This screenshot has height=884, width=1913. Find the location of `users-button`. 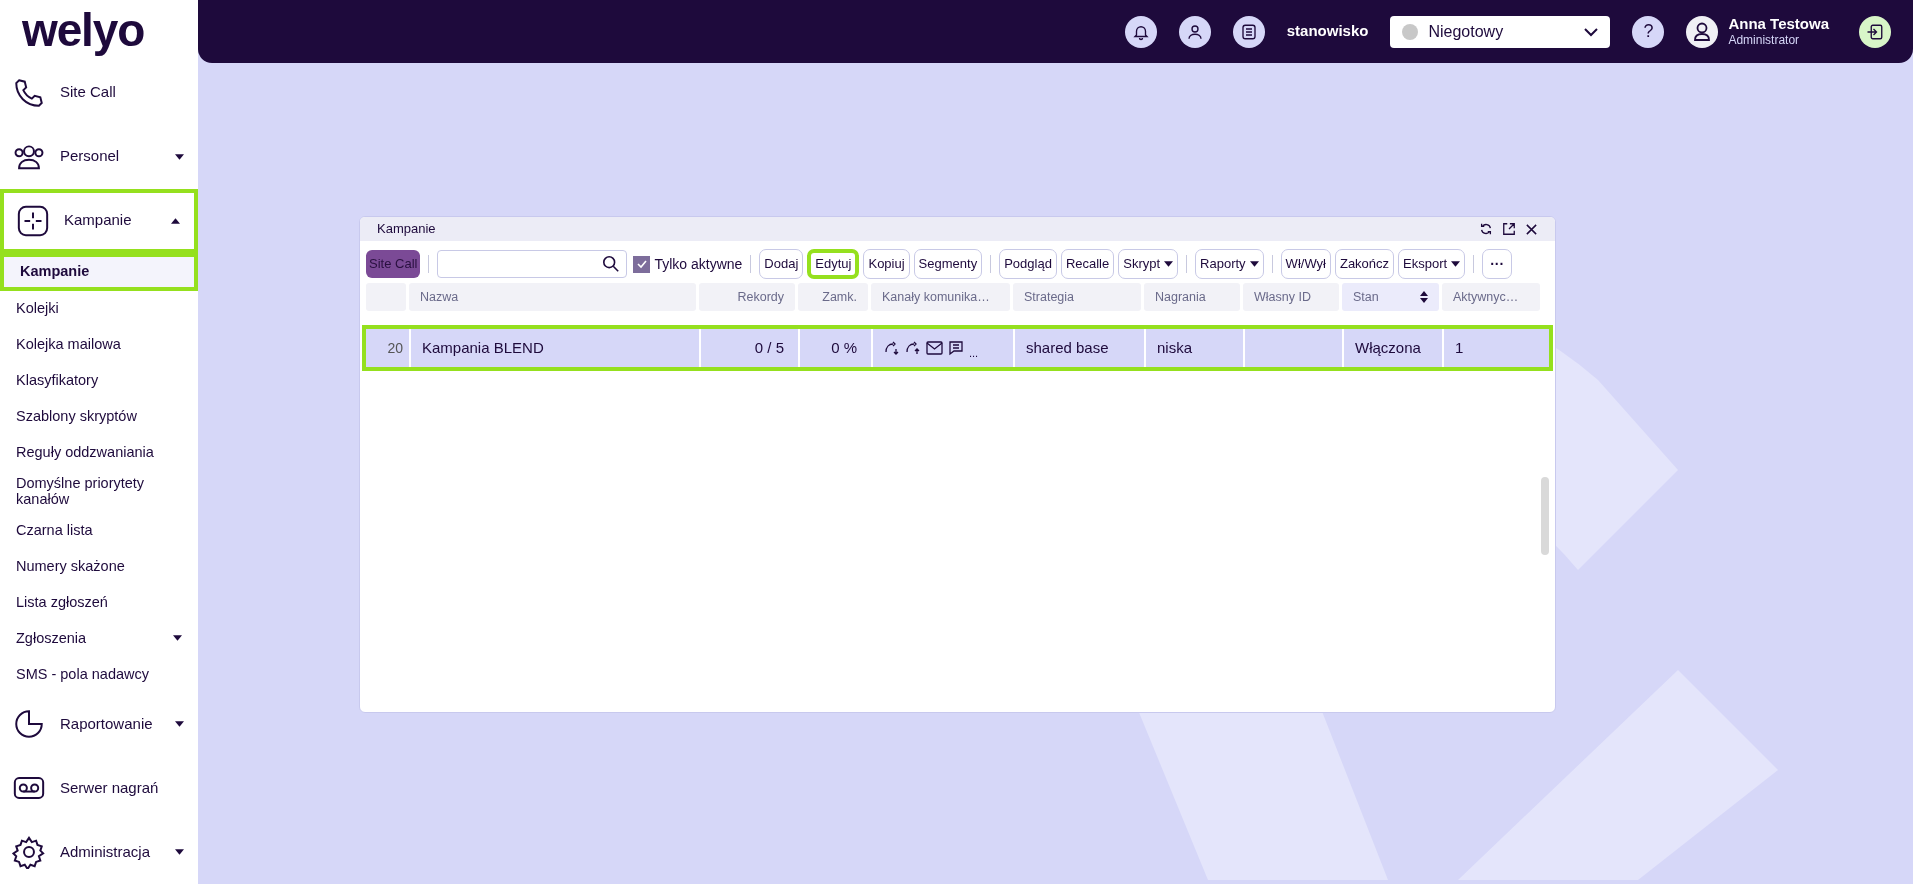

users-button is located at coordinates (1194, 31).